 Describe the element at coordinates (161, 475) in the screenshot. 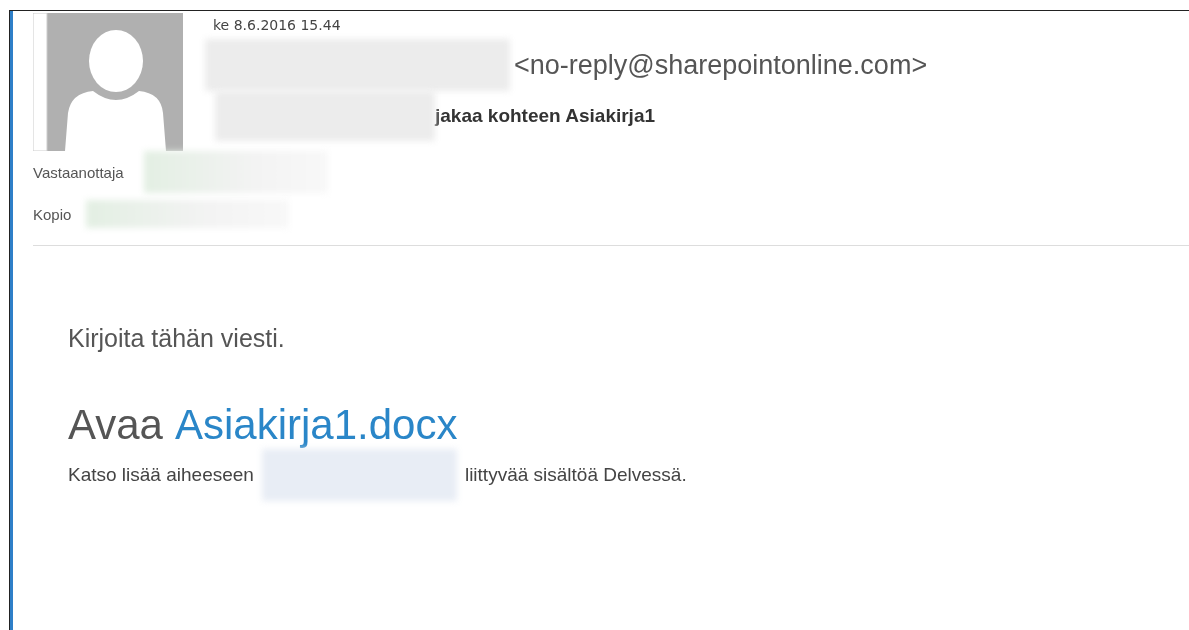

I see `more-text: Katso lisää aiheeseen` at that location.